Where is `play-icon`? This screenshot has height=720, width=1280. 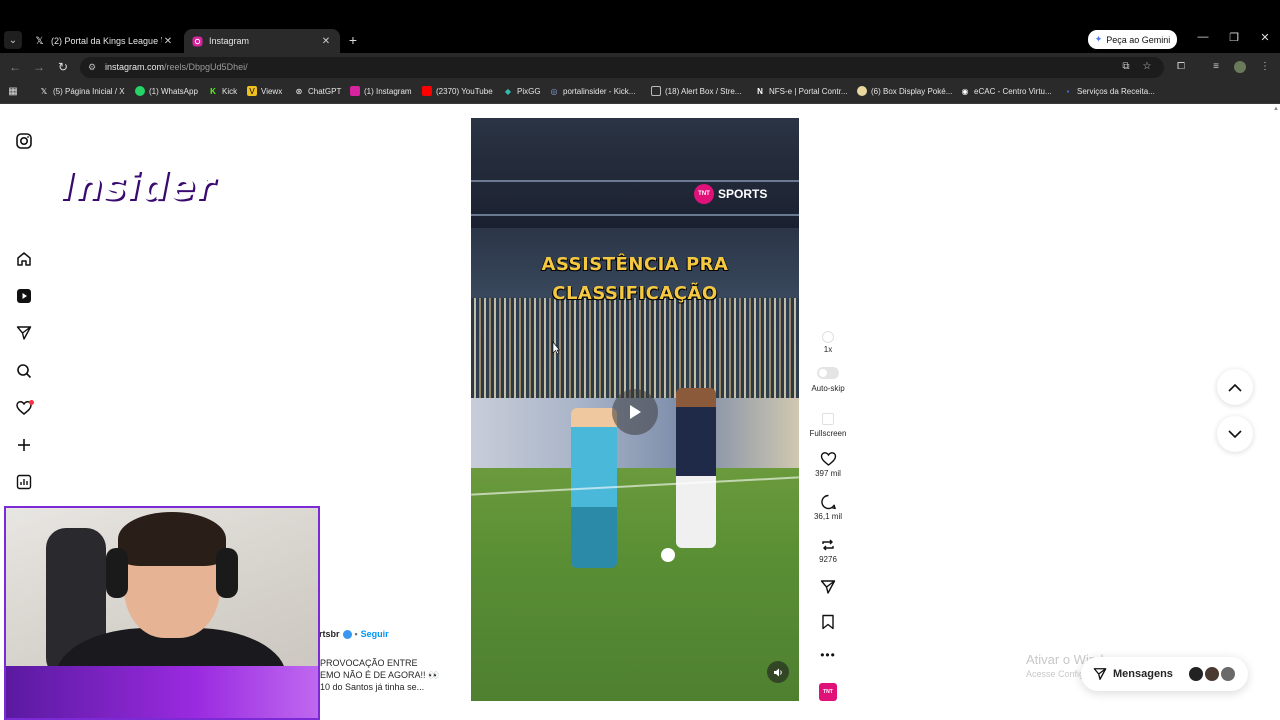 play-icon is located at coordinates (635, 412).